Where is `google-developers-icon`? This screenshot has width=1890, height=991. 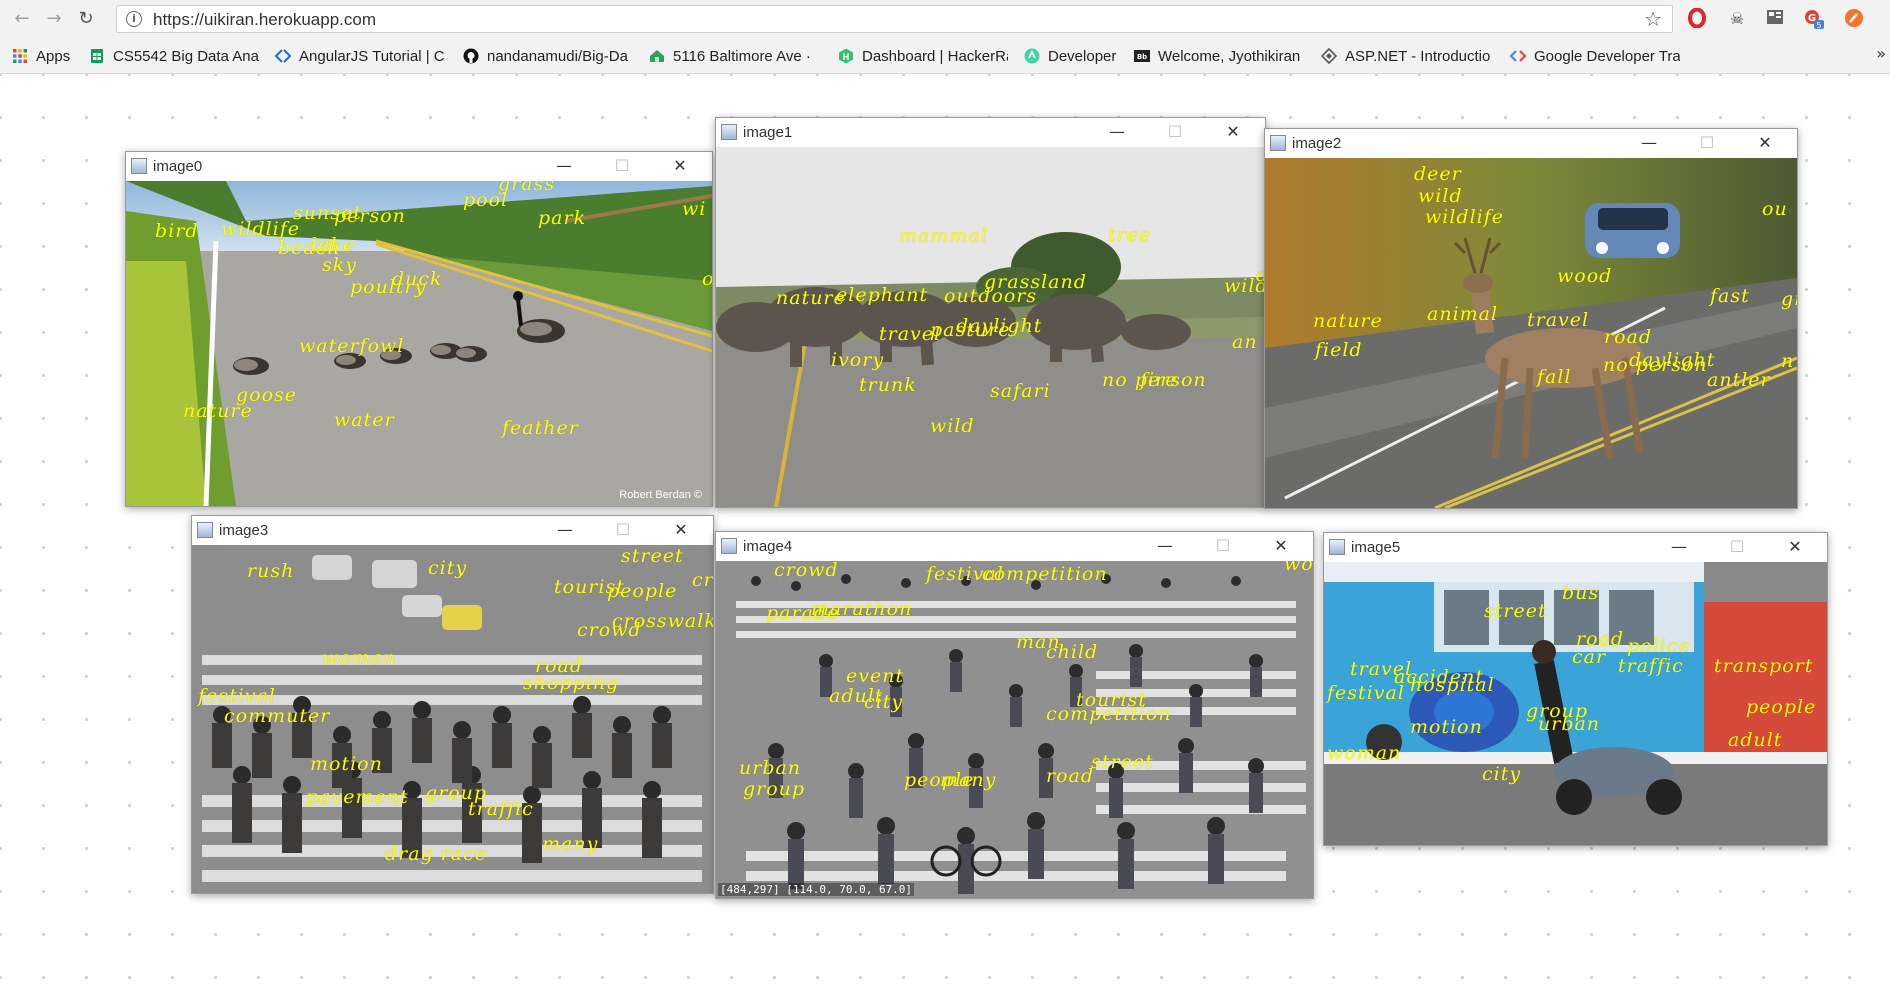
google-developers-icon is located at coordinates (1518, 56).